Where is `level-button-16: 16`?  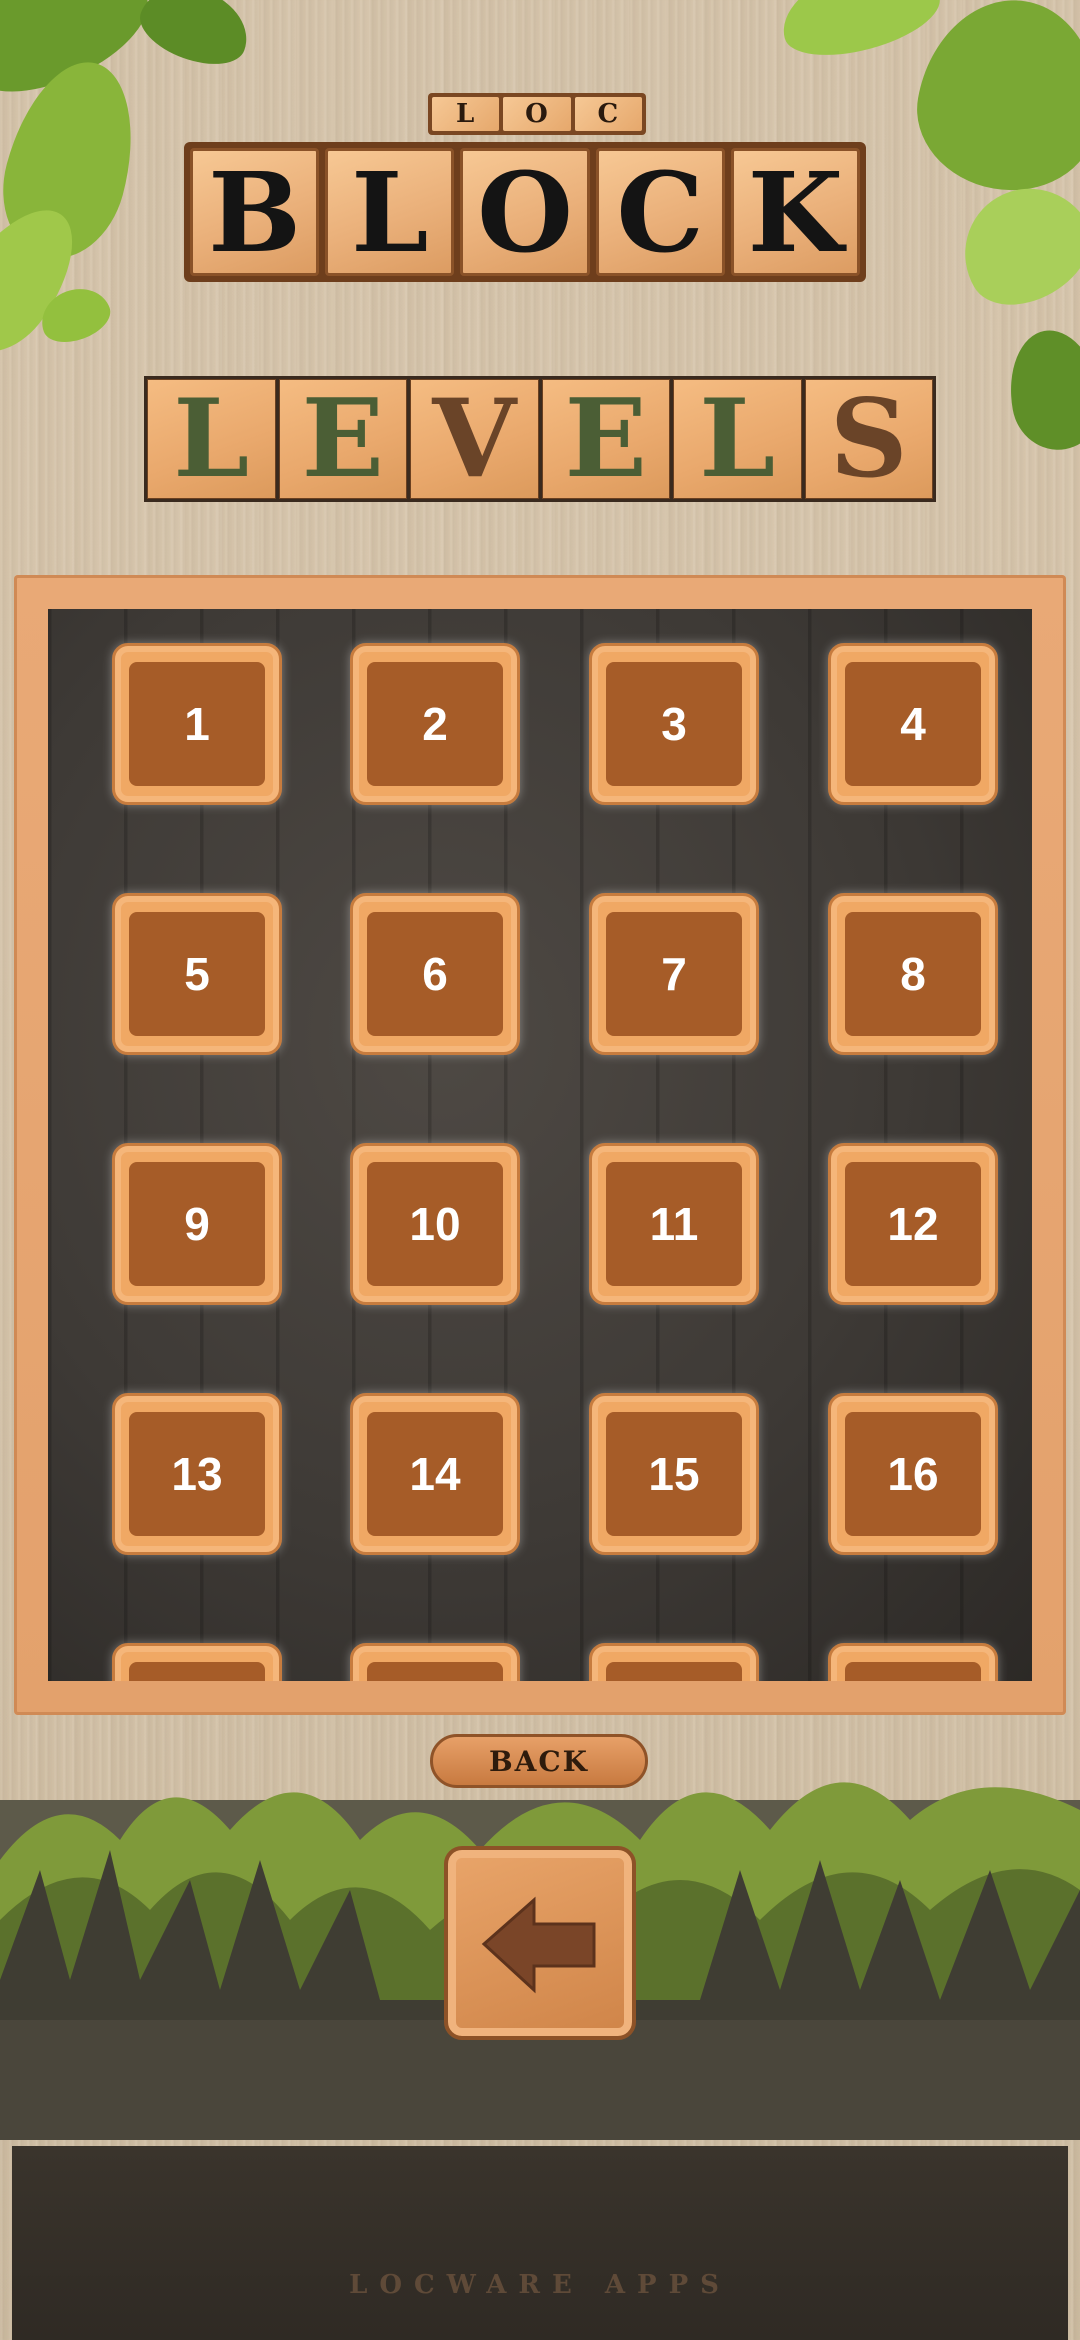
level-button-16: 16 is located at coordinates (913, 1474).